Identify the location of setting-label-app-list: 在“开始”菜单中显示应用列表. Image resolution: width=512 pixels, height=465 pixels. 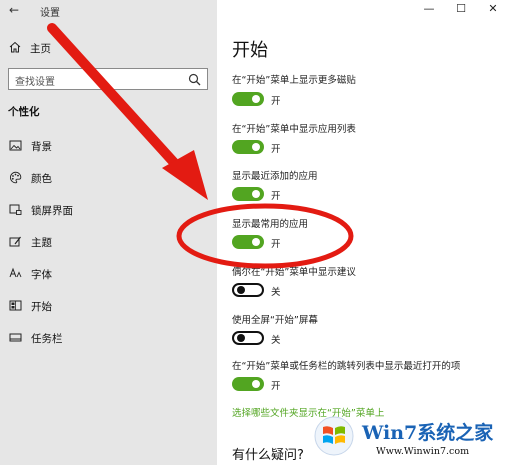
(294, 129).